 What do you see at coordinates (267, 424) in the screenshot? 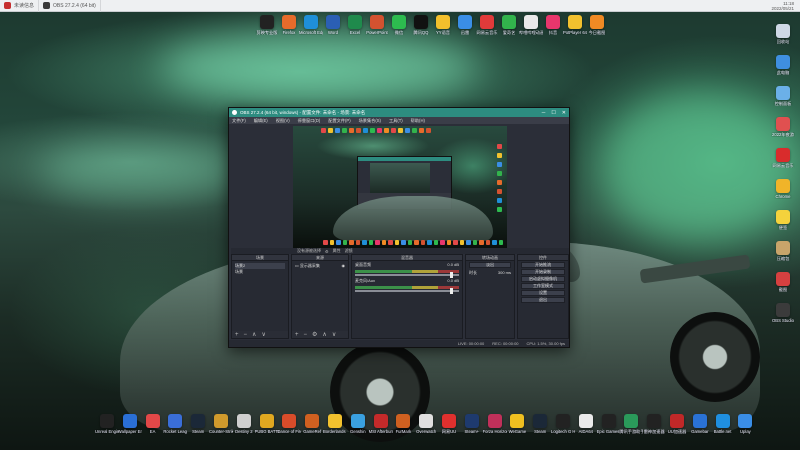
I see `desktop-icon: PUBG BATTLEGROUNDS` at bounding box center [267, 424].